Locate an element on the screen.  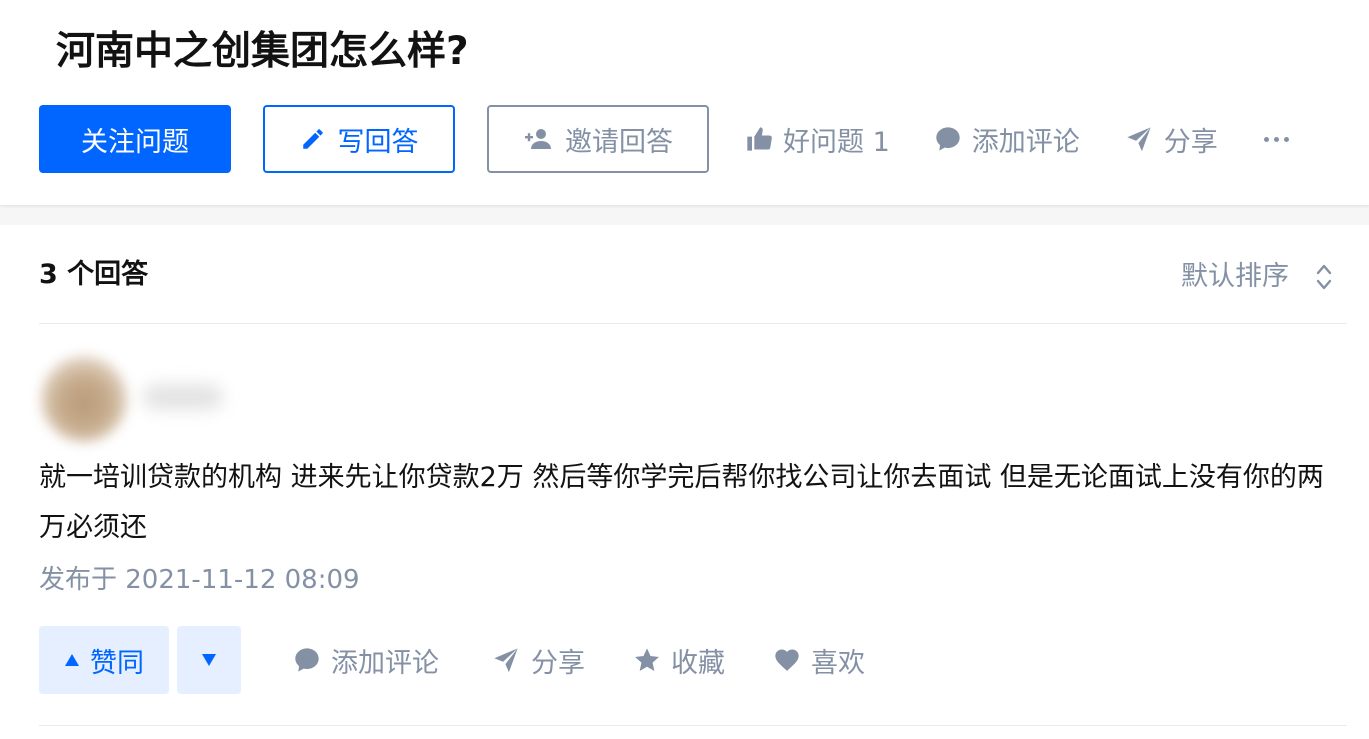
write-answer-button: 写回答 is located at coordinates (359, 139).